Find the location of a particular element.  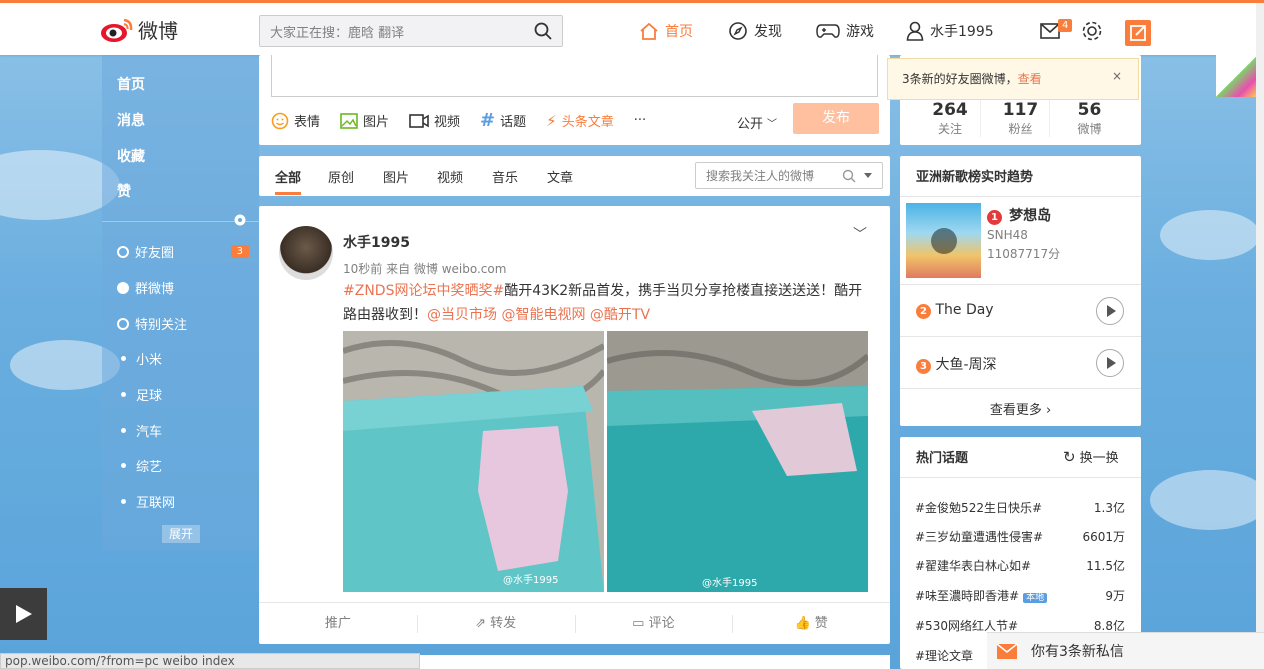

emoji-button: 表情 is located at coordinates (295, 120).